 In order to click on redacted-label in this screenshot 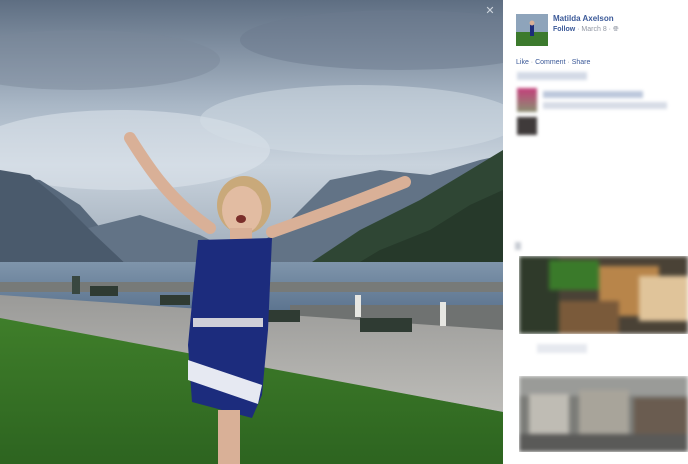, I will do `click(518, 246)`.